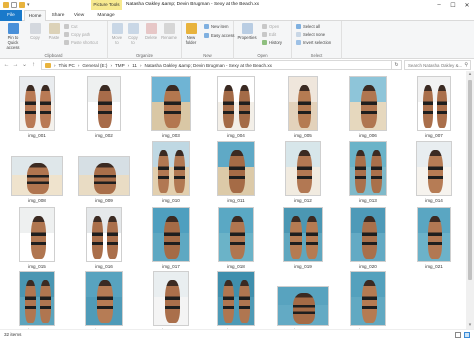  I want to click on file-item: img_019, so click(303, 238).